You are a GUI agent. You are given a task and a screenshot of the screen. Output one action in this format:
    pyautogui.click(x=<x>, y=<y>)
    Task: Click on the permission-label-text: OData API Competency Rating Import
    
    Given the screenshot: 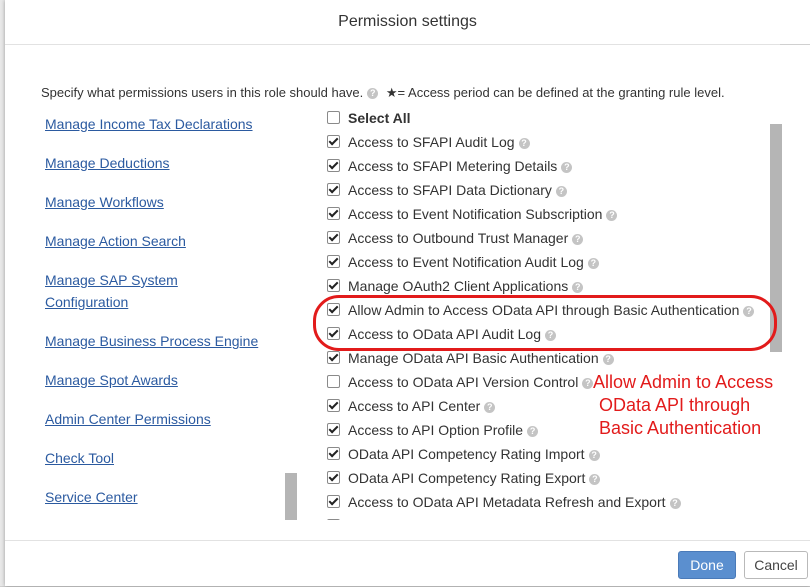 What is the action you would take?
    pyautogui.click(x=466, y=454)
    